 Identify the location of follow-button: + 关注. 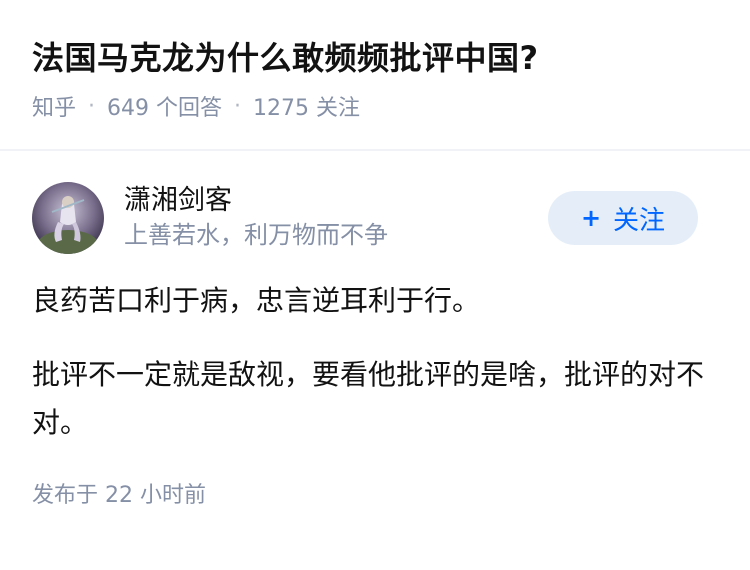
(623, 218).